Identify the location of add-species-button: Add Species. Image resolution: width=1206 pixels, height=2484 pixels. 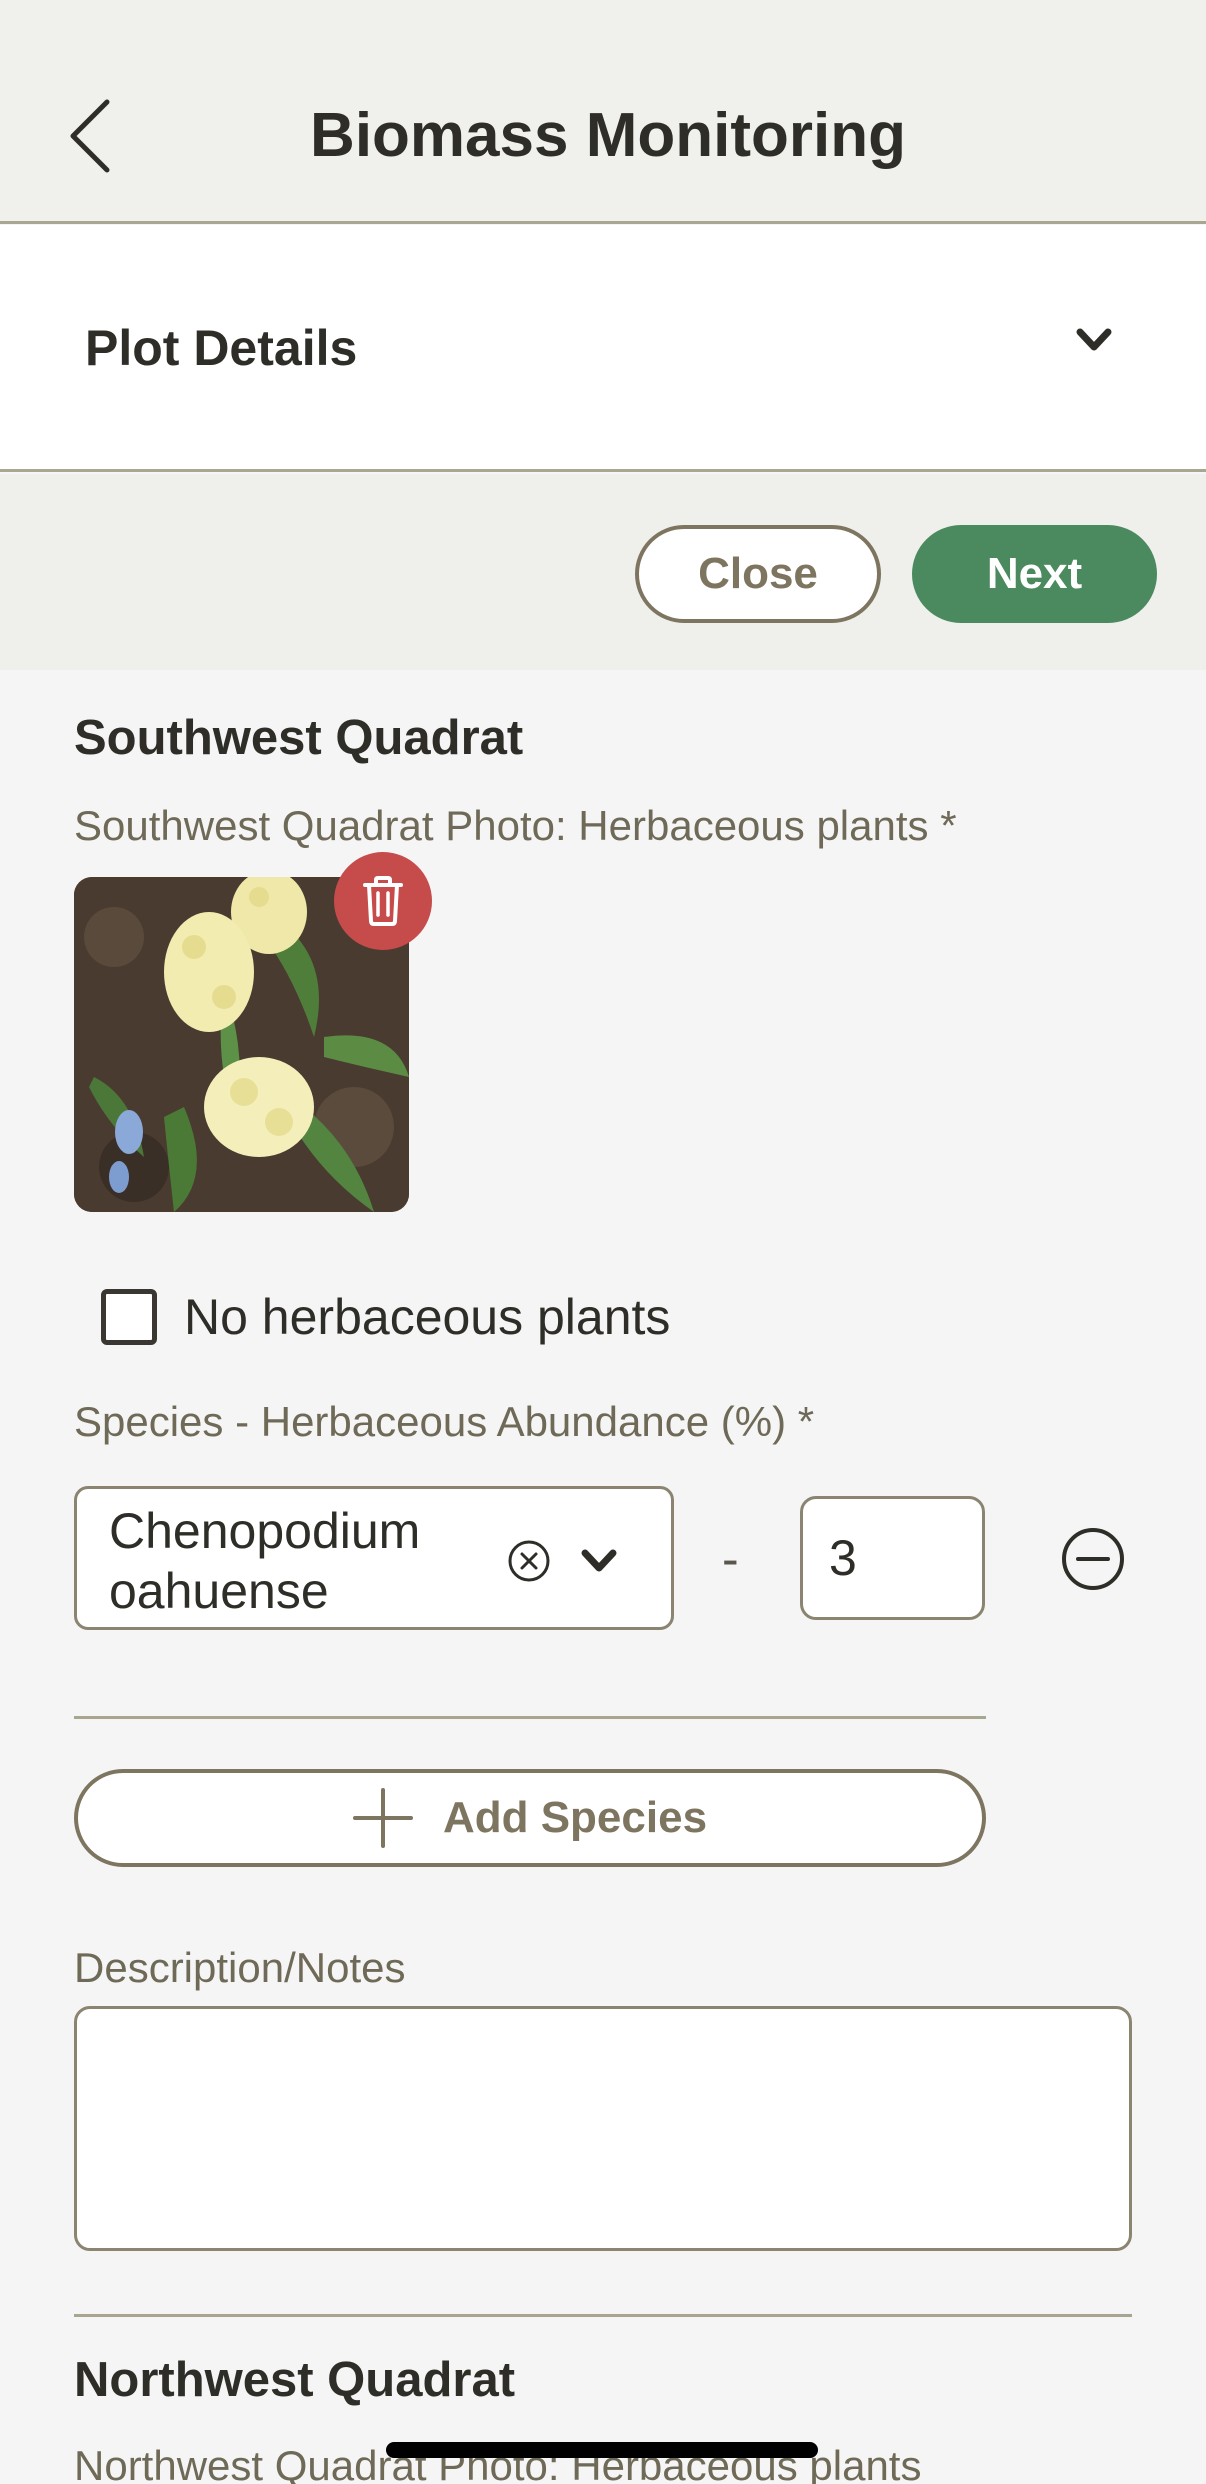
(530, 1818).